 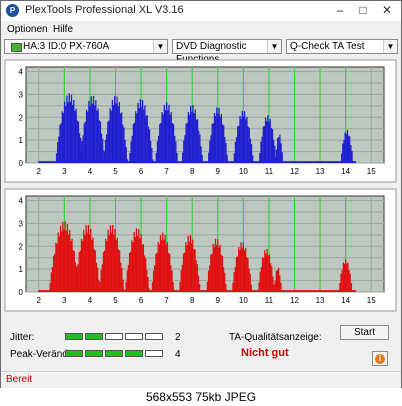 What do you see at coordinates (178, 354) in the screenshot?
I see `peak-value: 4` at bounding box center [178, 354].